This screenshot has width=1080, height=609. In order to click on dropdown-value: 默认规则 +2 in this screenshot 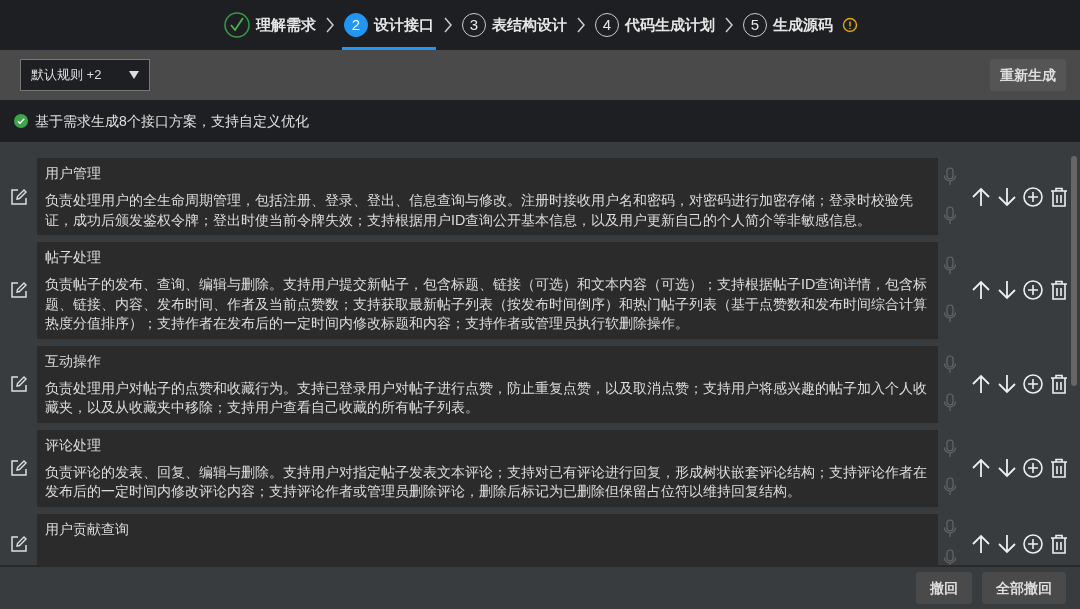, I will do `click(66, 75)`.